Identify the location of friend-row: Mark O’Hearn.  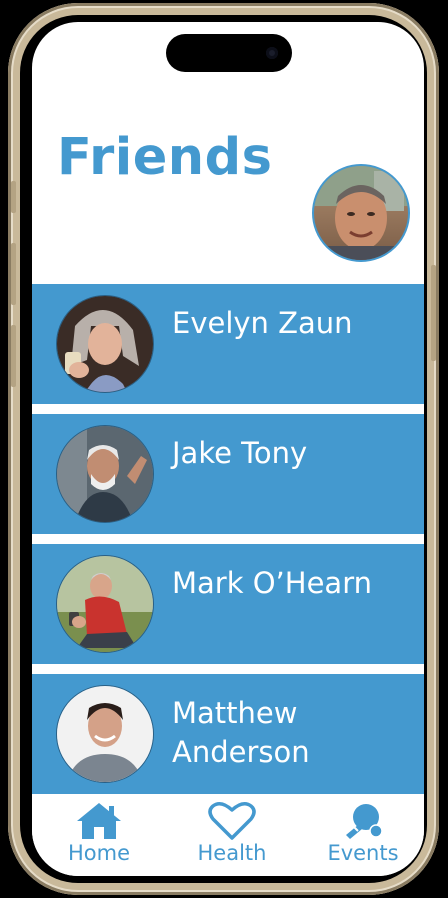
(228, 604).